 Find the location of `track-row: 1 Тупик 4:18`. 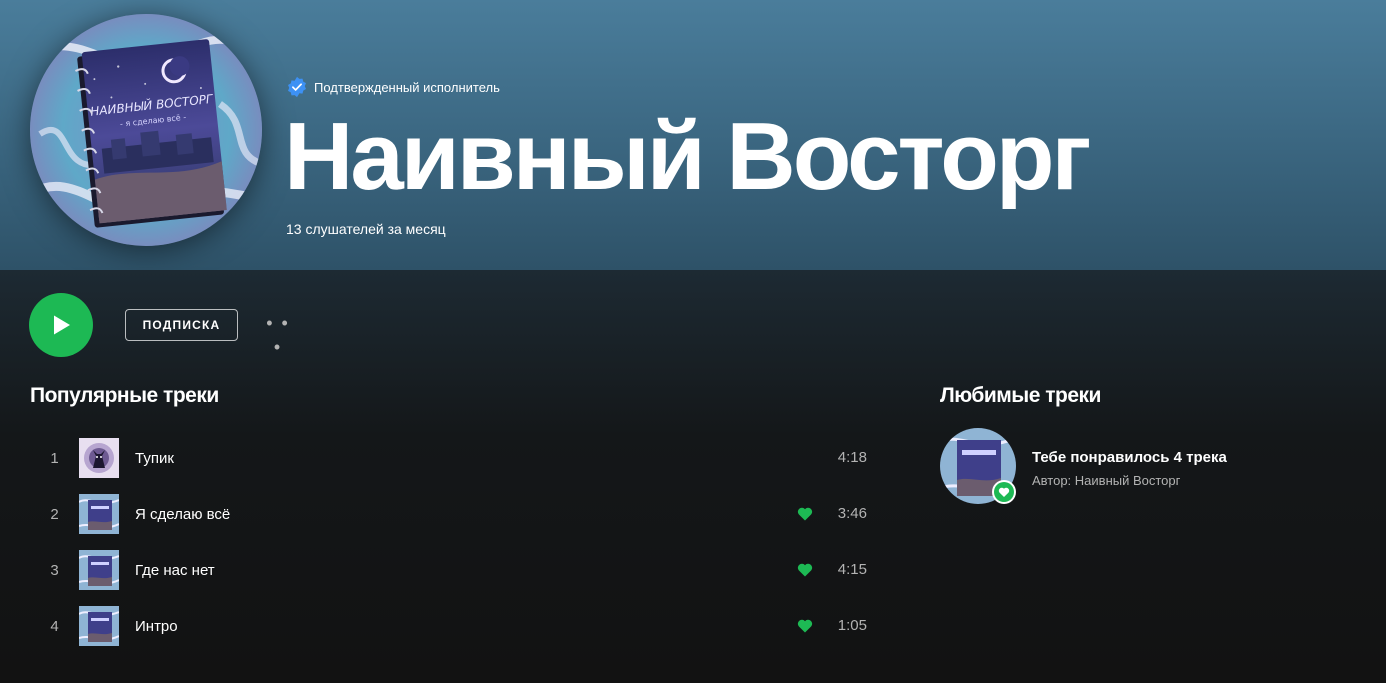

track-row: 1 Тупик 4:18 is located at coordinates (455, 458).